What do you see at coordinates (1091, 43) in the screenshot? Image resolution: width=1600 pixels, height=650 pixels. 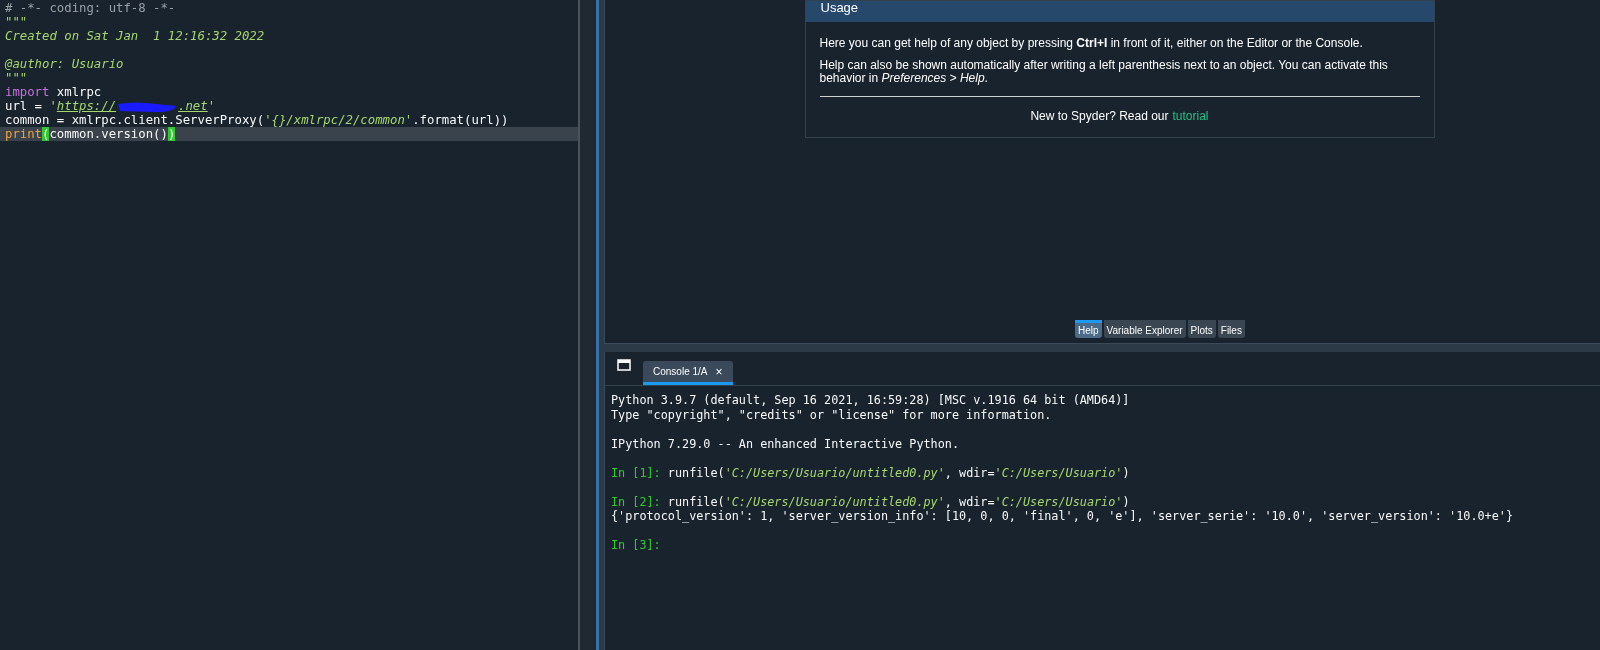 I see `help-paragraph: Here you can get help of any object by pressing Ctrl+I in front of it, either on the Editor or the Console.` at bounding box center [1091, 43].